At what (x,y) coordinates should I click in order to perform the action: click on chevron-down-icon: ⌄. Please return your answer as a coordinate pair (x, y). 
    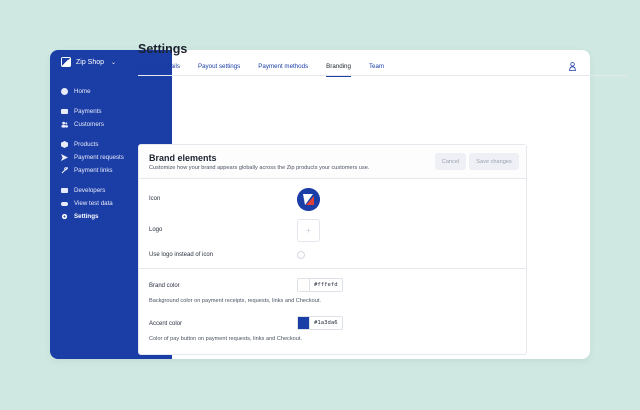
    Looking at the image, I should click on (114, 62).